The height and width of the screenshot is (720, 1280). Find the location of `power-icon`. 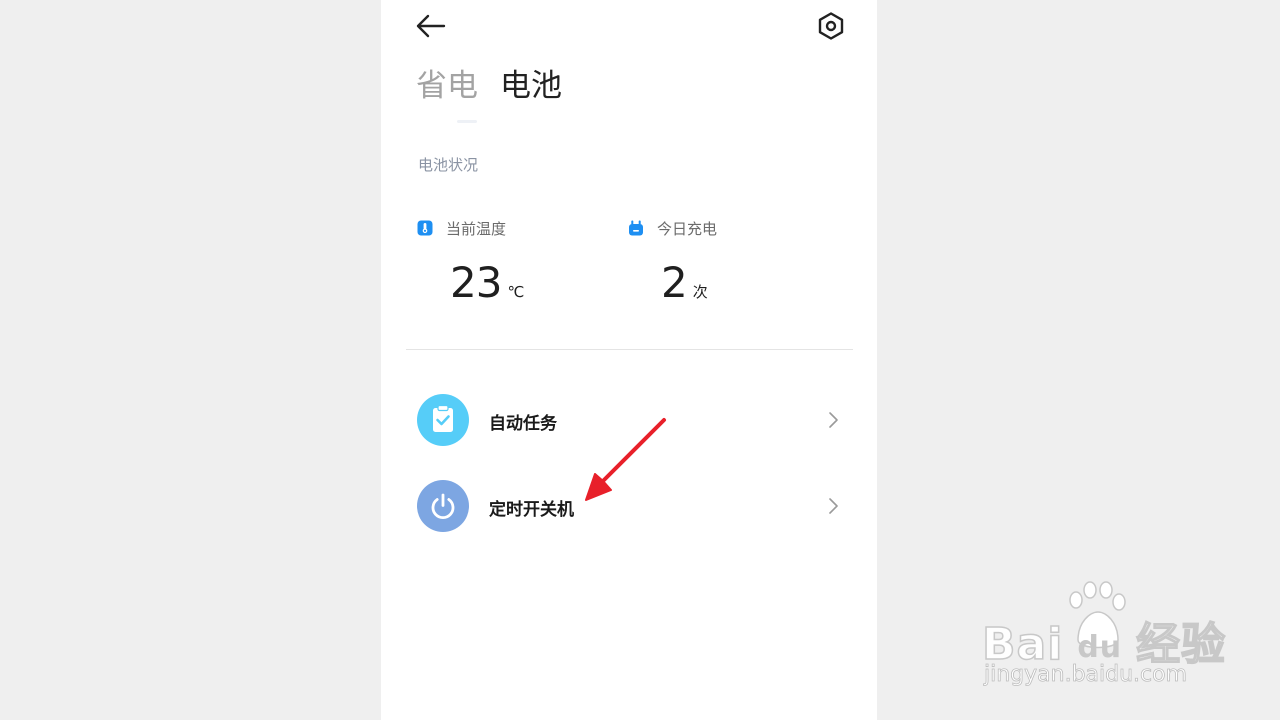

power-icon is located at coordinates (443, 506).